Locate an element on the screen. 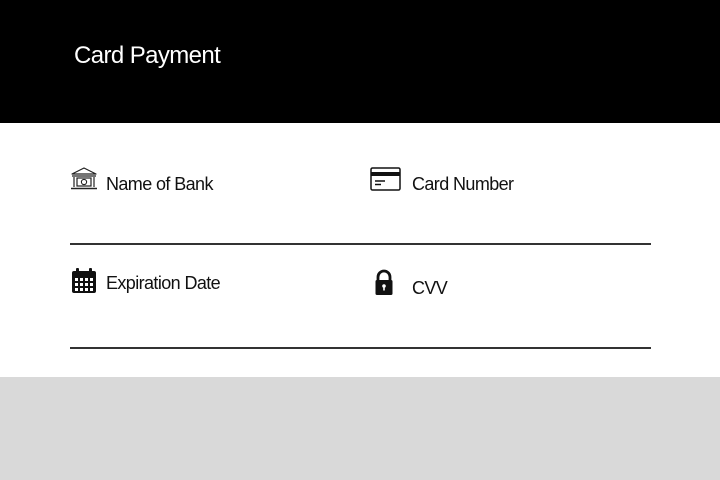  calendar-icon is located at coordinates (84, 283).